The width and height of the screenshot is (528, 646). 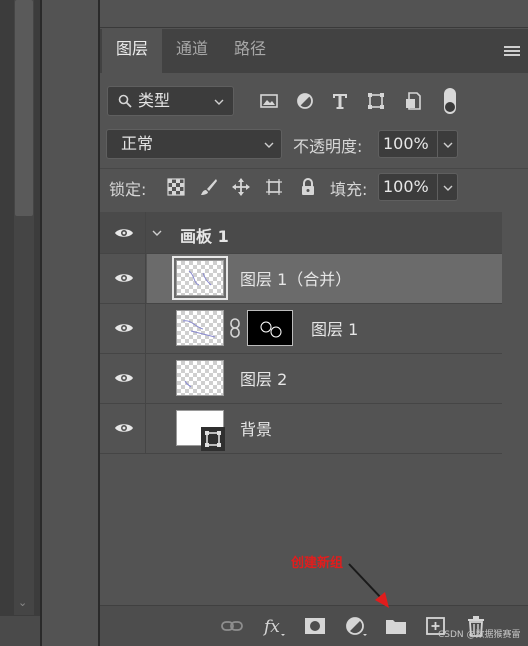 What do you see at coordinates (349, 189) in the screenshot?
I see `fill-label: 填充:` at bounding box center [349, 189].